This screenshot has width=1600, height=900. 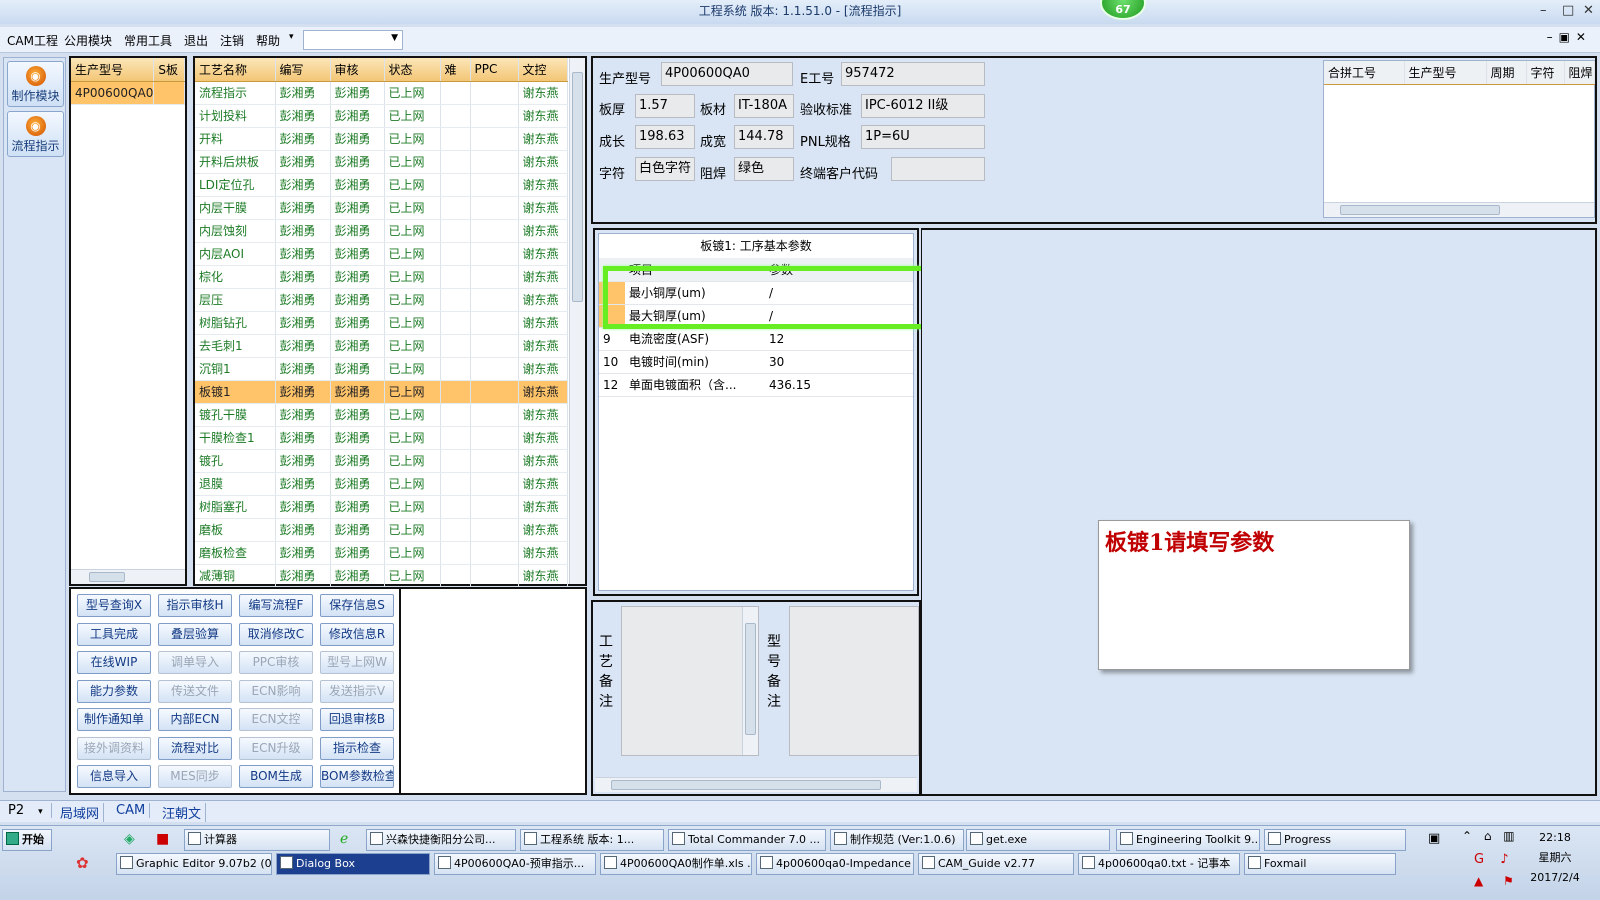 I want to click on action-button: 指示检查, so click(x=357, y=748).